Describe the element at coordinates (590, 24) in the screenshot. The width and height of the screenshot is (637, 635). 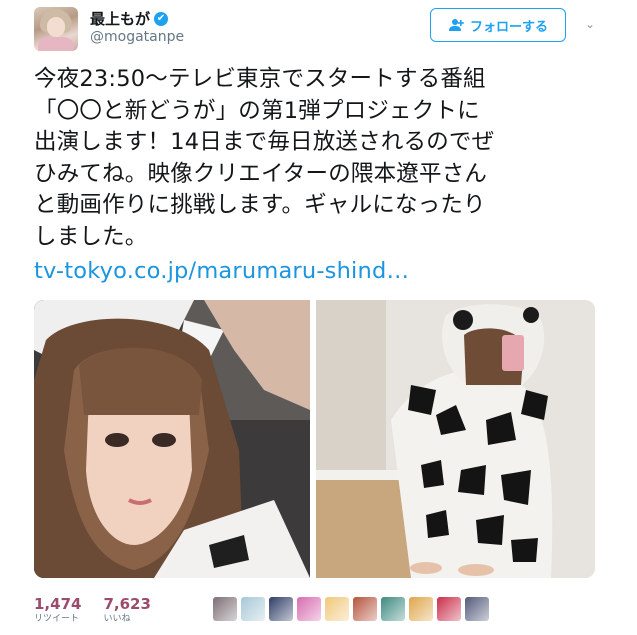
I see `chevron-down-icon: ⌄` at that location.